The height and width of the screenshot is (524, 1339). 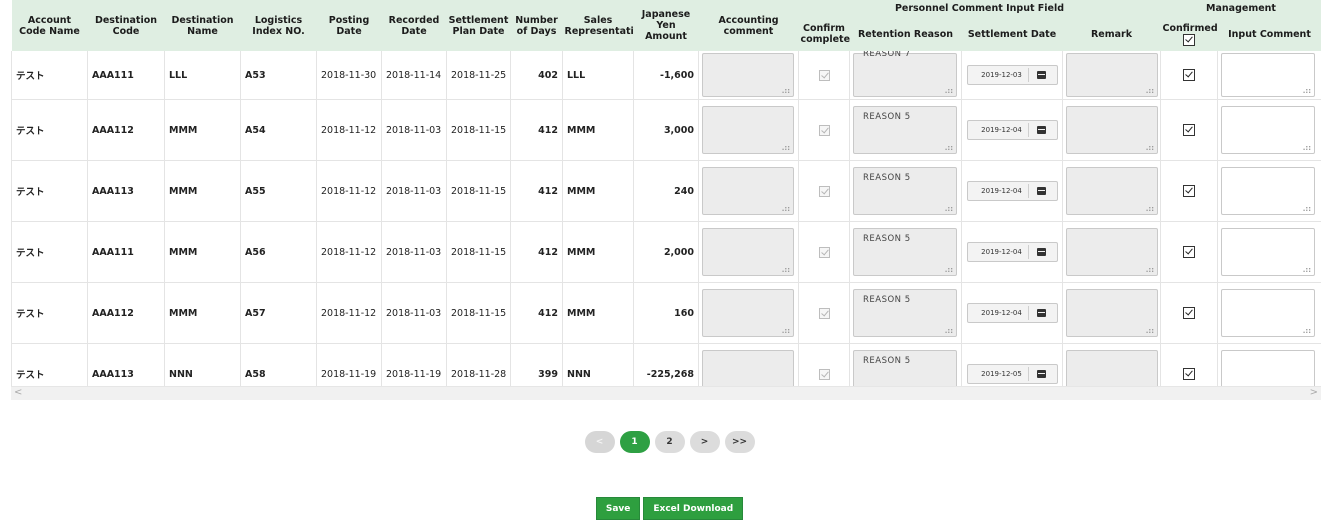 I want to click on settlement-date-value: 2019-12-04, so click(x=1001, y=313).